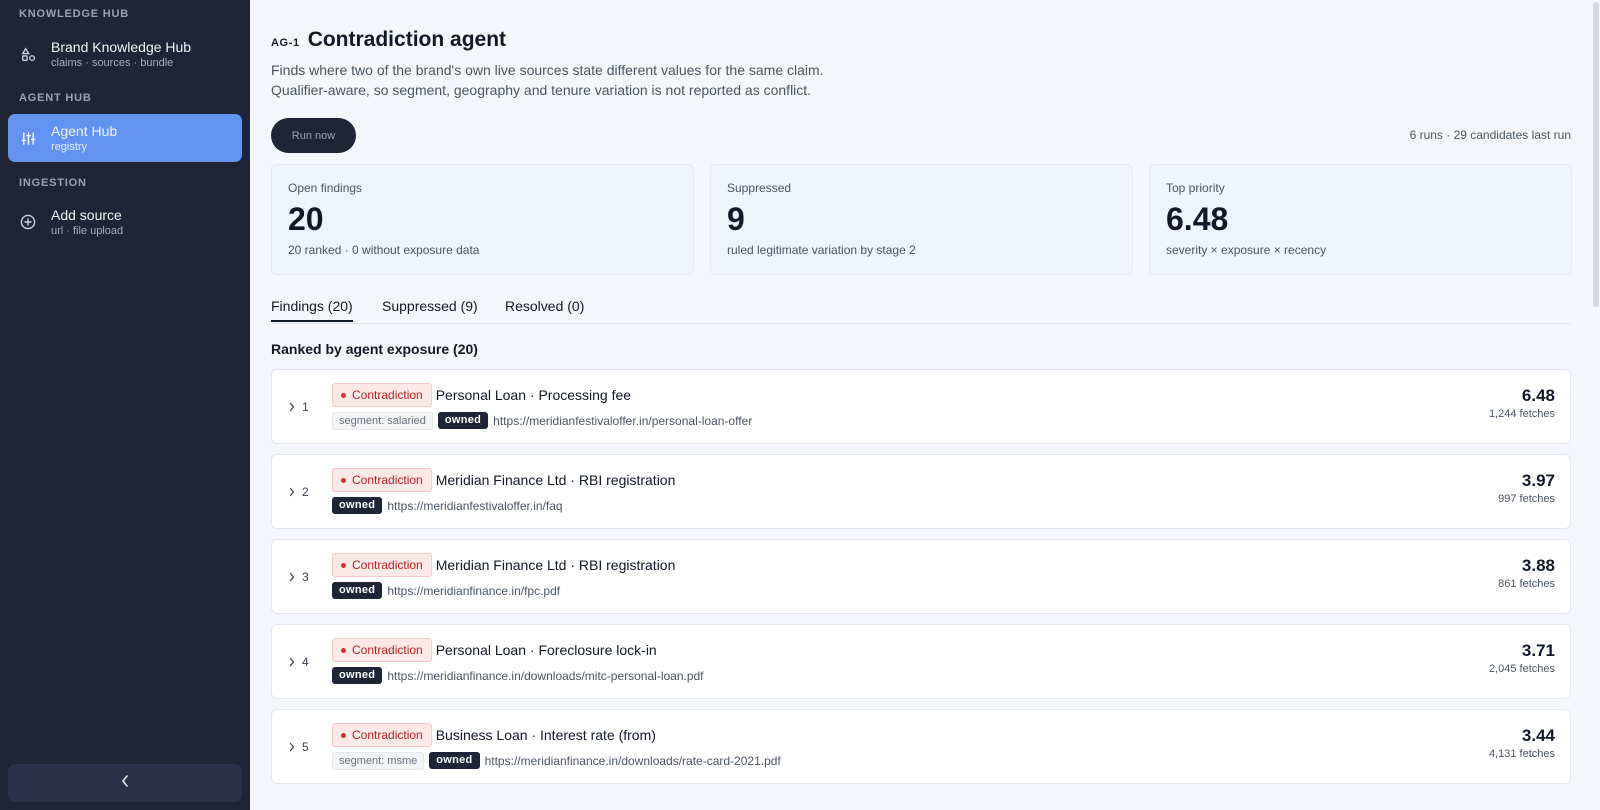  I want to click on stat-sub: ruled legitimate variation by stage 2, so click(821, 250).